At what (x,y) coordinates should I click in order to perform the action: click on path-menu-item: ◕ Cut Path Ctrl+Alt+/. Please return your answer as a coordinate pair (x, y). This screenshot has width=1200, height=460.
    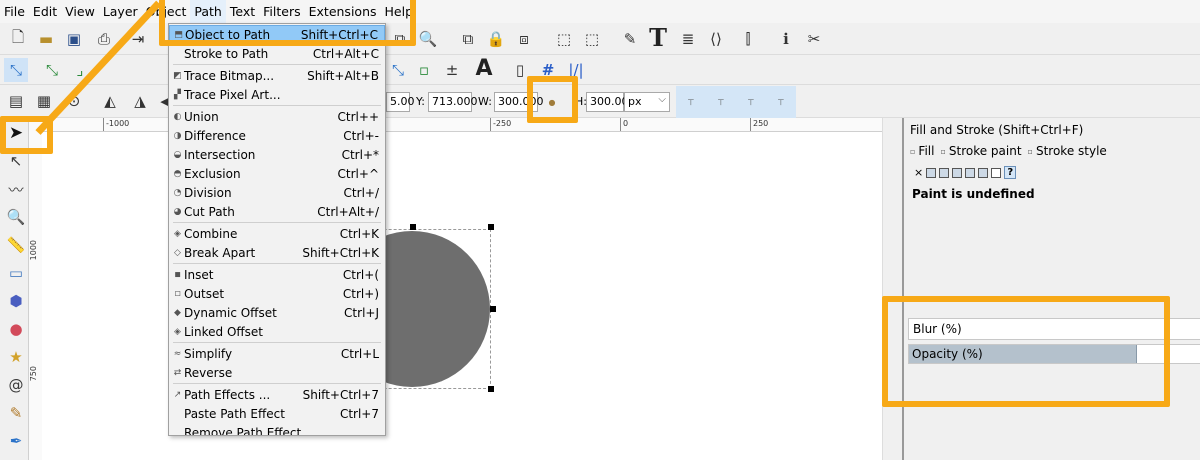
    Looking at the image, I should click on (277, 211).